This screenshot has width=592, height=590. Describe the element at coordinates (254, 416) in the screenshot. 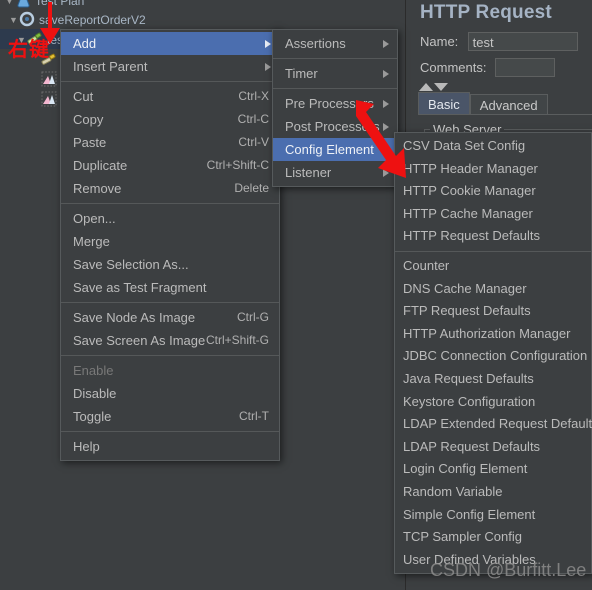

I see `menu-item-shortcut: Ctrl-T` at that location.